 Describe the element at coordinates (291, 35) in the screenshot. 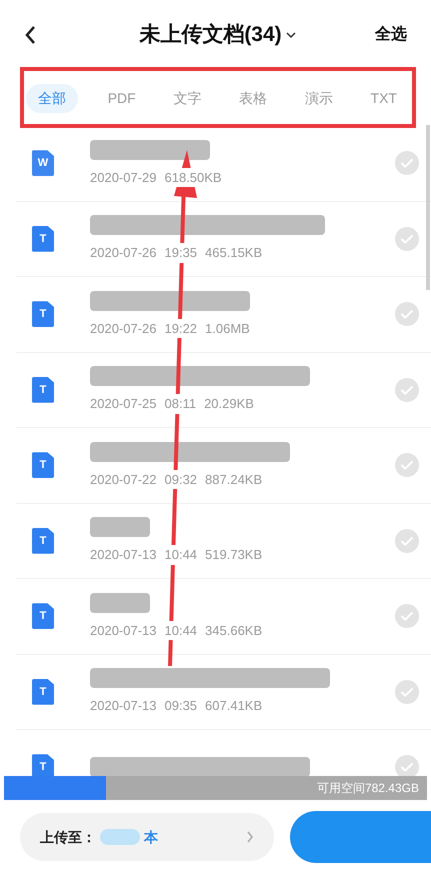

I see `chevron-down-icon` at that location.